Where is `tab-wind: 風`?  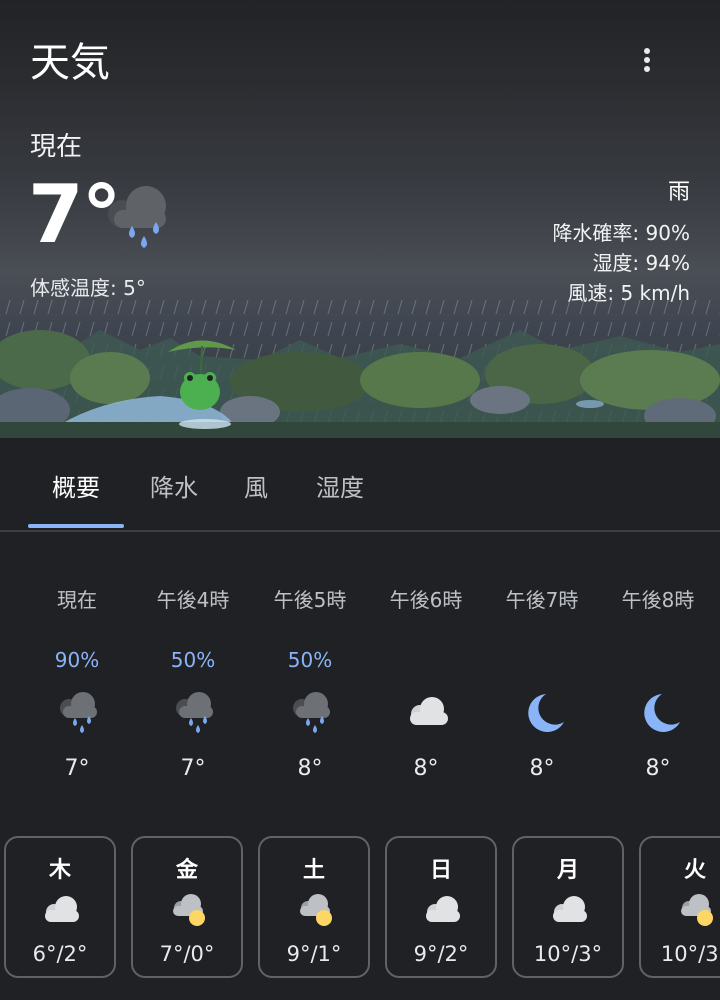
tab-wind: 風 is located at coordinates (256, 485).